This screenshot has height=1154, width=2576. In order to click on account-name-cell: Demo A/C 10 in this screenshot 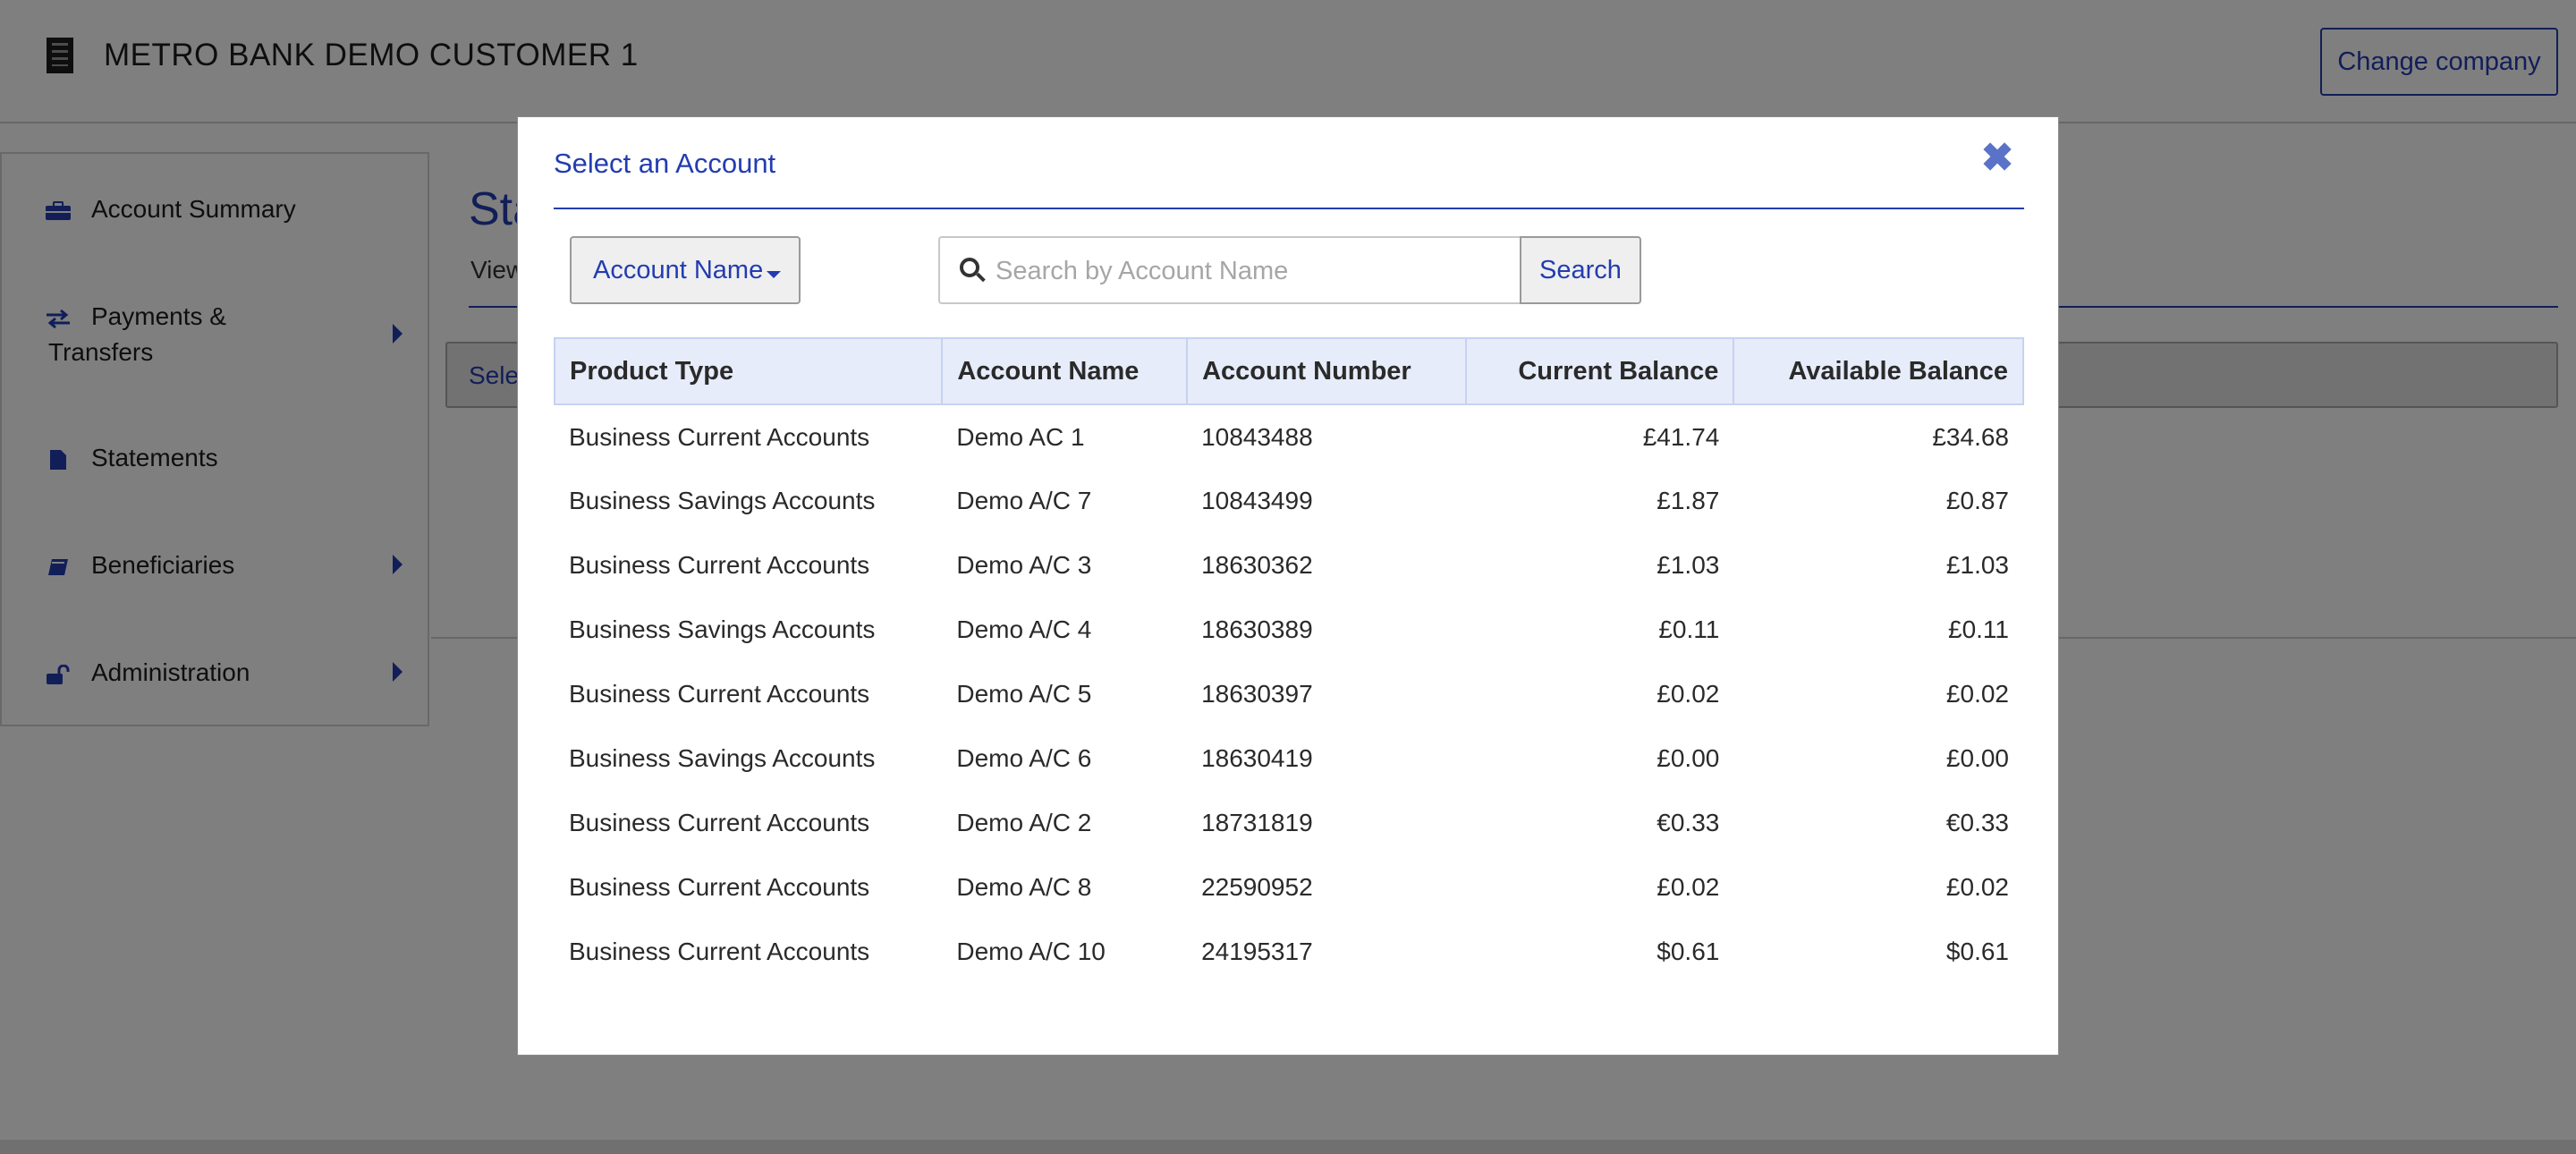, I will do `click(1031, 951)`.